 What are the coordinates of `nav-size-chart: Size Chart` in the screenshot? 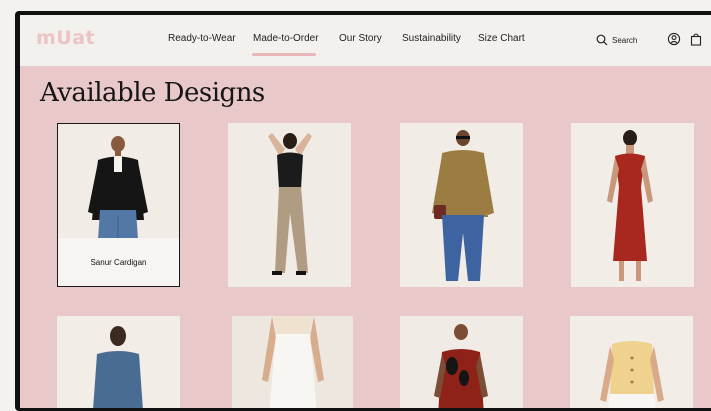 It's located at (501, 38).